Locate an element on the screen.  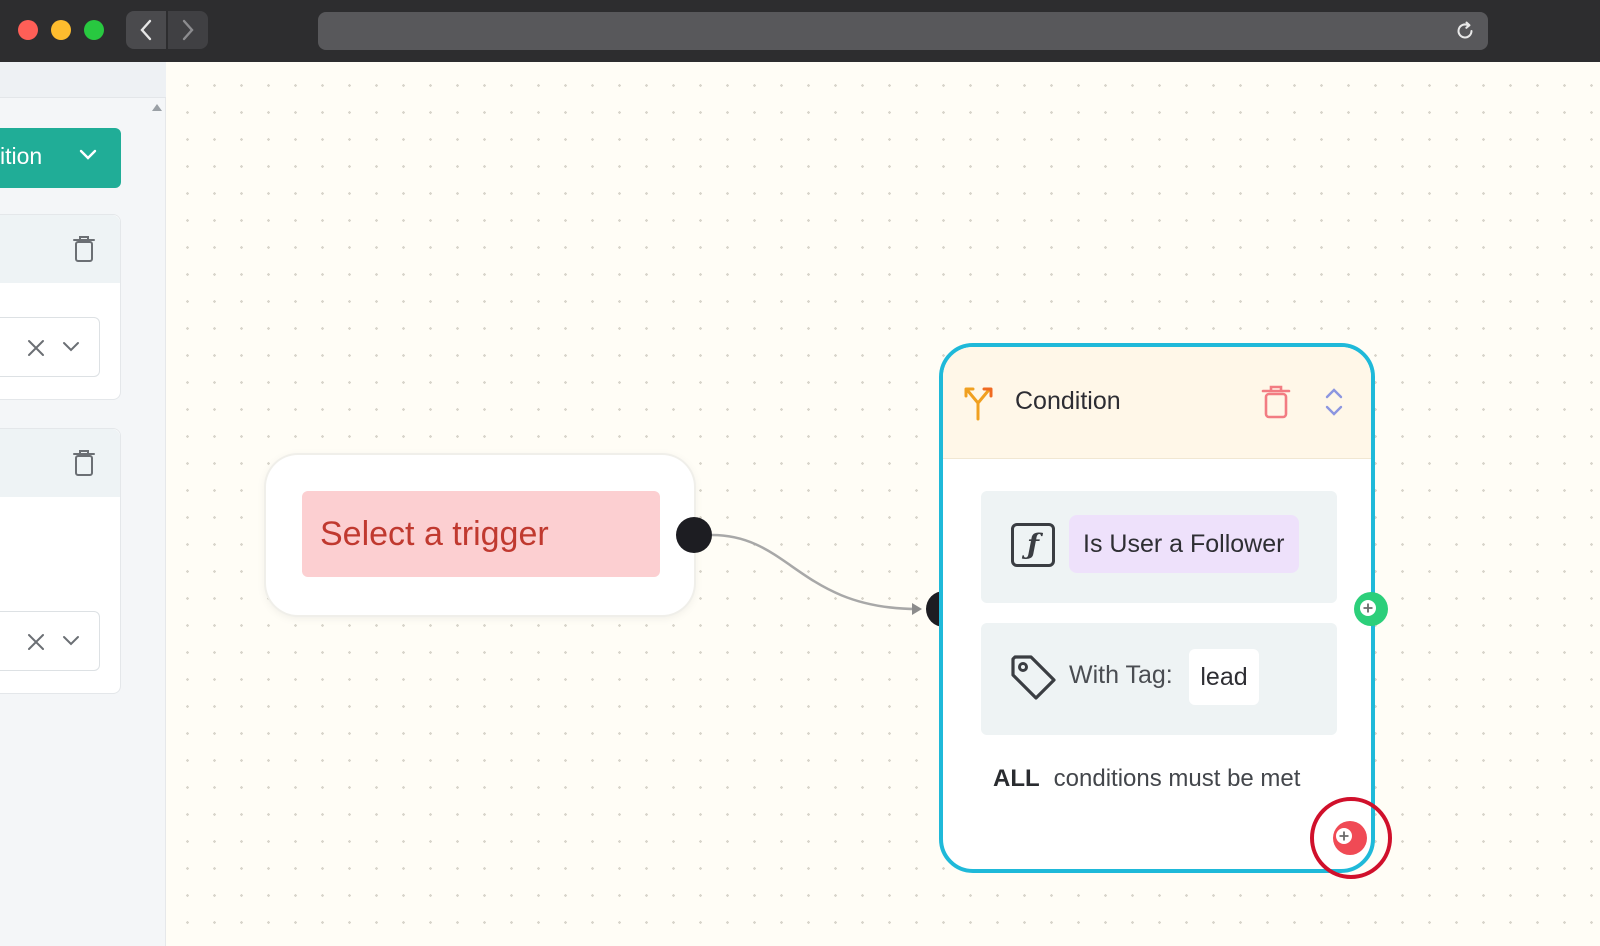
trigger-node: Select a trigger is located at coordinates (480, 535).